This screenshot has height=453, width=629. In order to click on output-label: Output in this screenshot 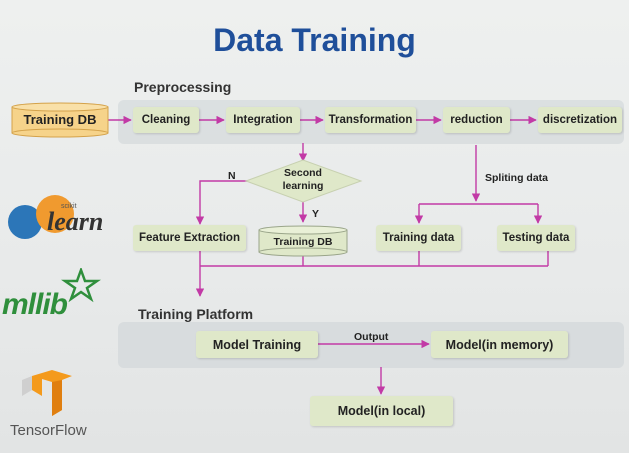, I will do `click(371, 337)`.